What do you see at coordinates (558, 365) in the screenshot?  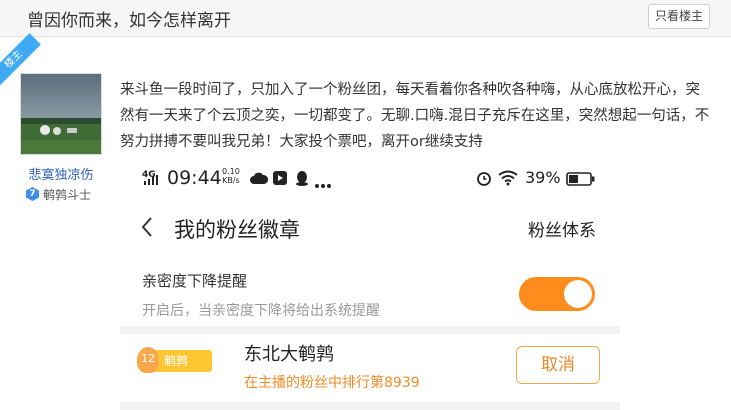 I see `cancel-button: 取消` at bounding box center [558, 365].